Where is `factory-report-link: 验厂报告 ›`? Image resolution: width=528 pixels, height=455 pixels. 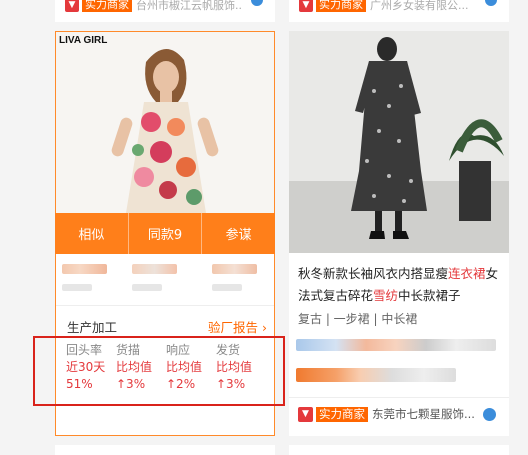
factory-report-link: 验厂报告 › is located at coordinates (237, 326).